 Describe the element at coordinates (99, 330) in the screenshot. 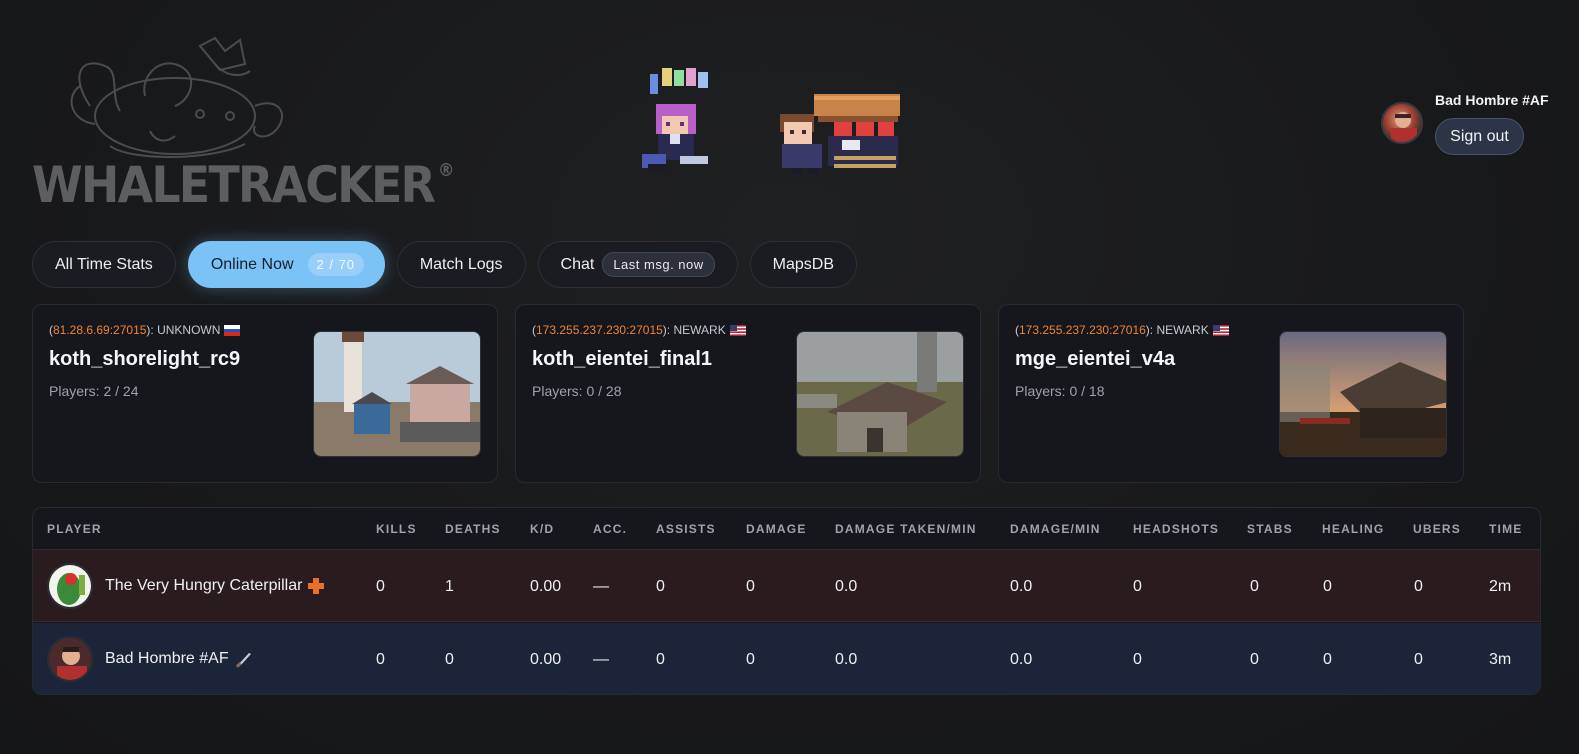

I see `server-ip: 81.28.6.69:27015` at that location.